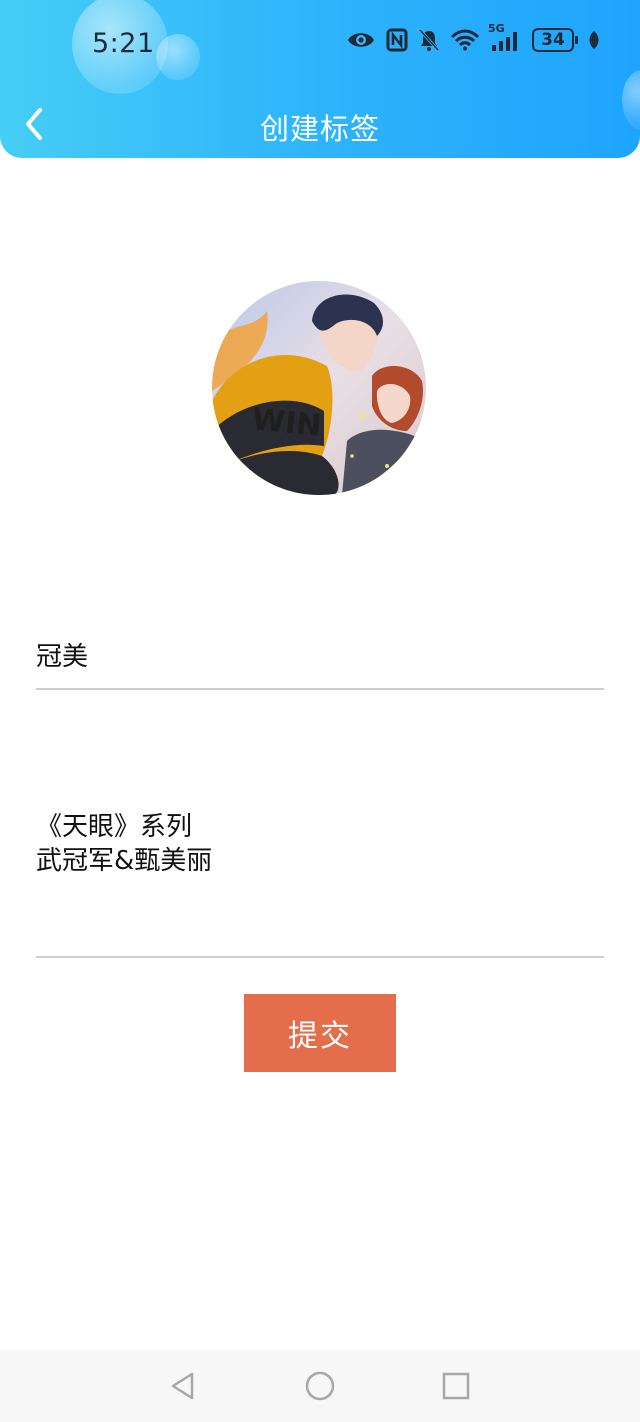 The height and width of the screenshot is (1422, 640). Describe the element at coordinates (397, 40) in the screenshot. I see `nfc-icon` at that location.